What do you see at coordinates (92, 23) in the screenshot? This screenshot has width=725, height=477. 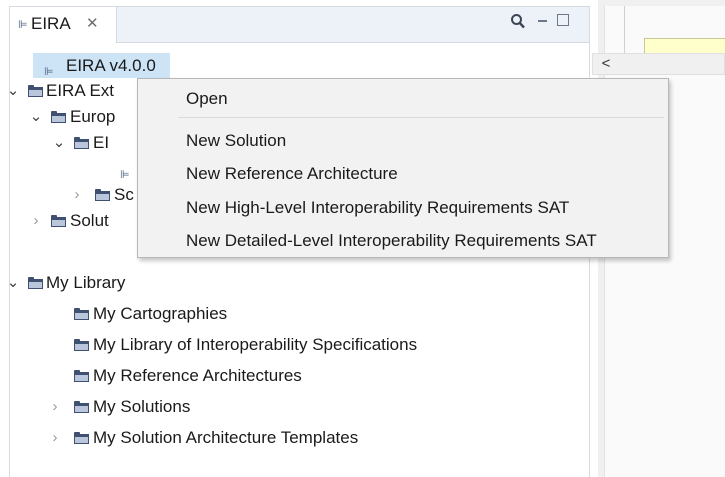 I see `close-icon: ✕` at bounding box center [92, 23].